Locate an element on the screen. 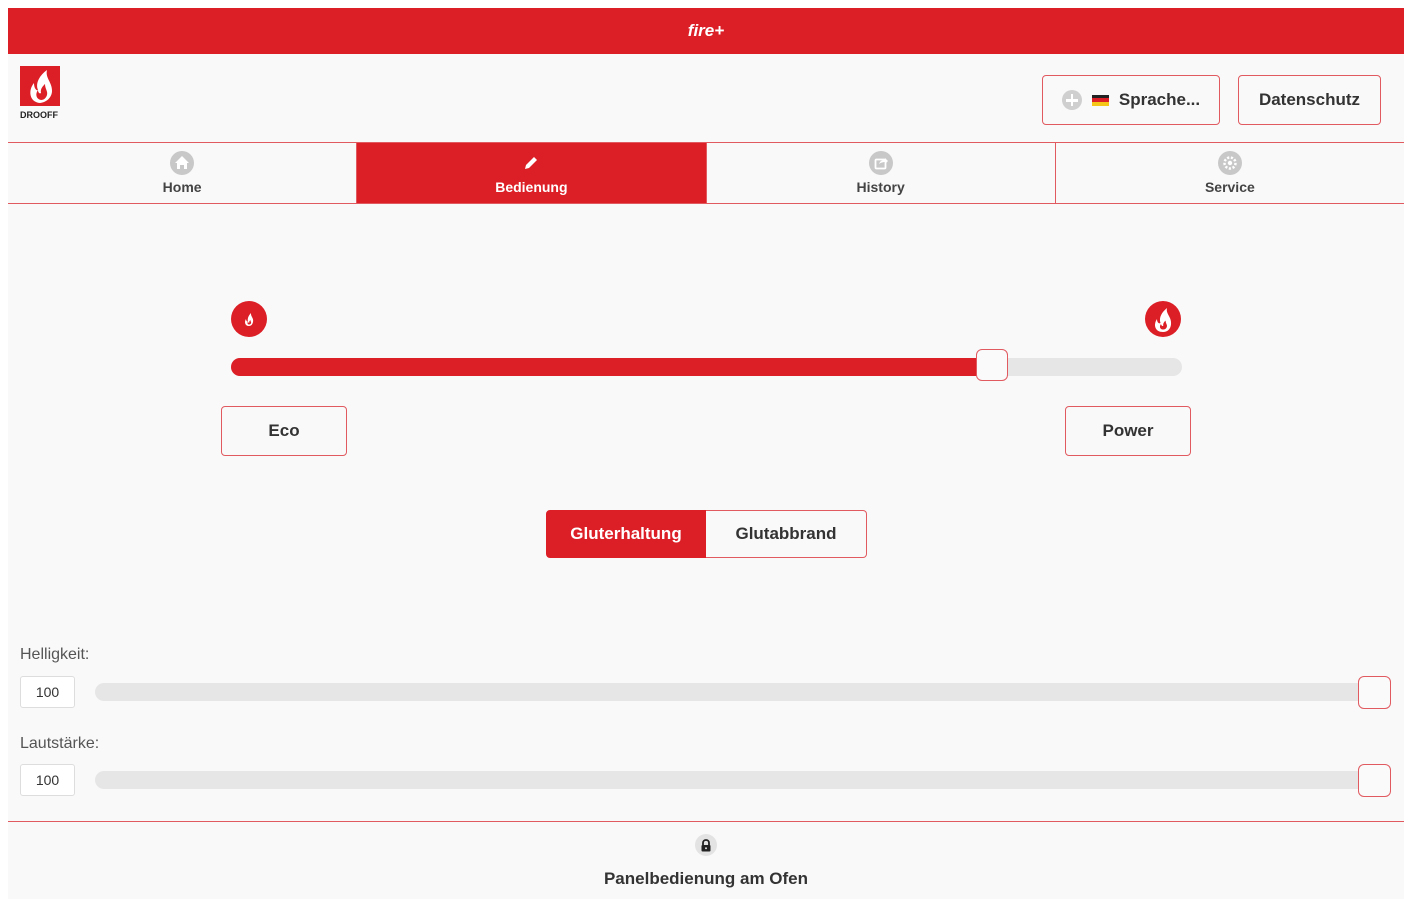 Image resolution: width=1408 pixels, height=899 pixels. eco-button: Eco is located at coordinates (284, 431).